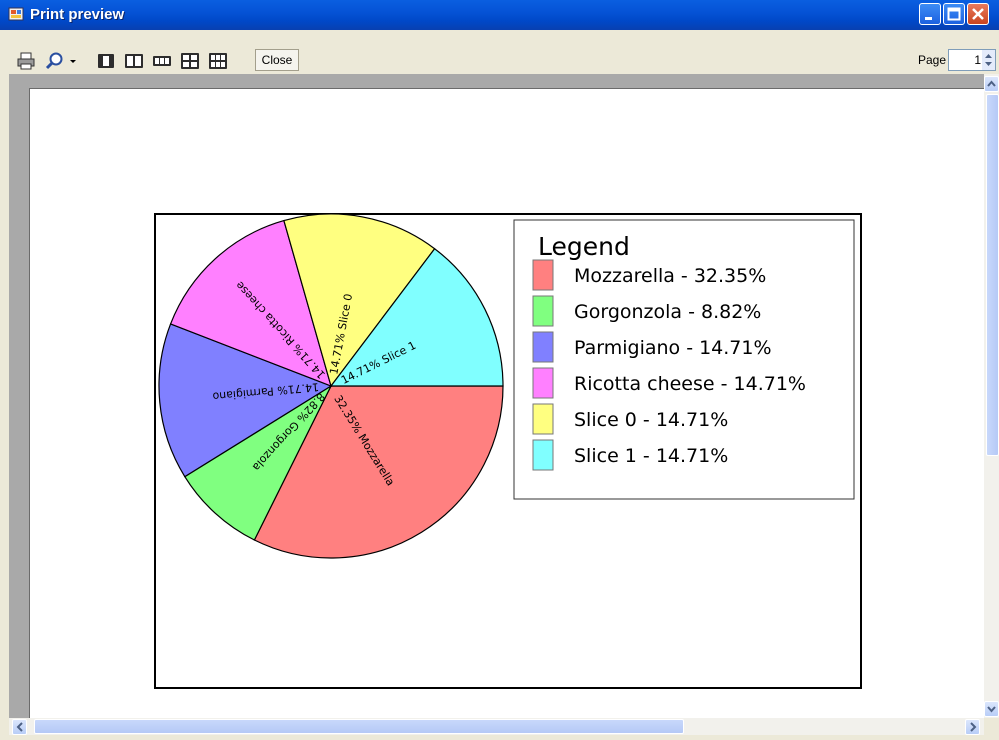 The image size is (999, 740). What do you see at coordinates (690, 384) in the screenshot?
I see `legend-label: Ricotta cheese - 14.71%` at bounding box center [690, 384].